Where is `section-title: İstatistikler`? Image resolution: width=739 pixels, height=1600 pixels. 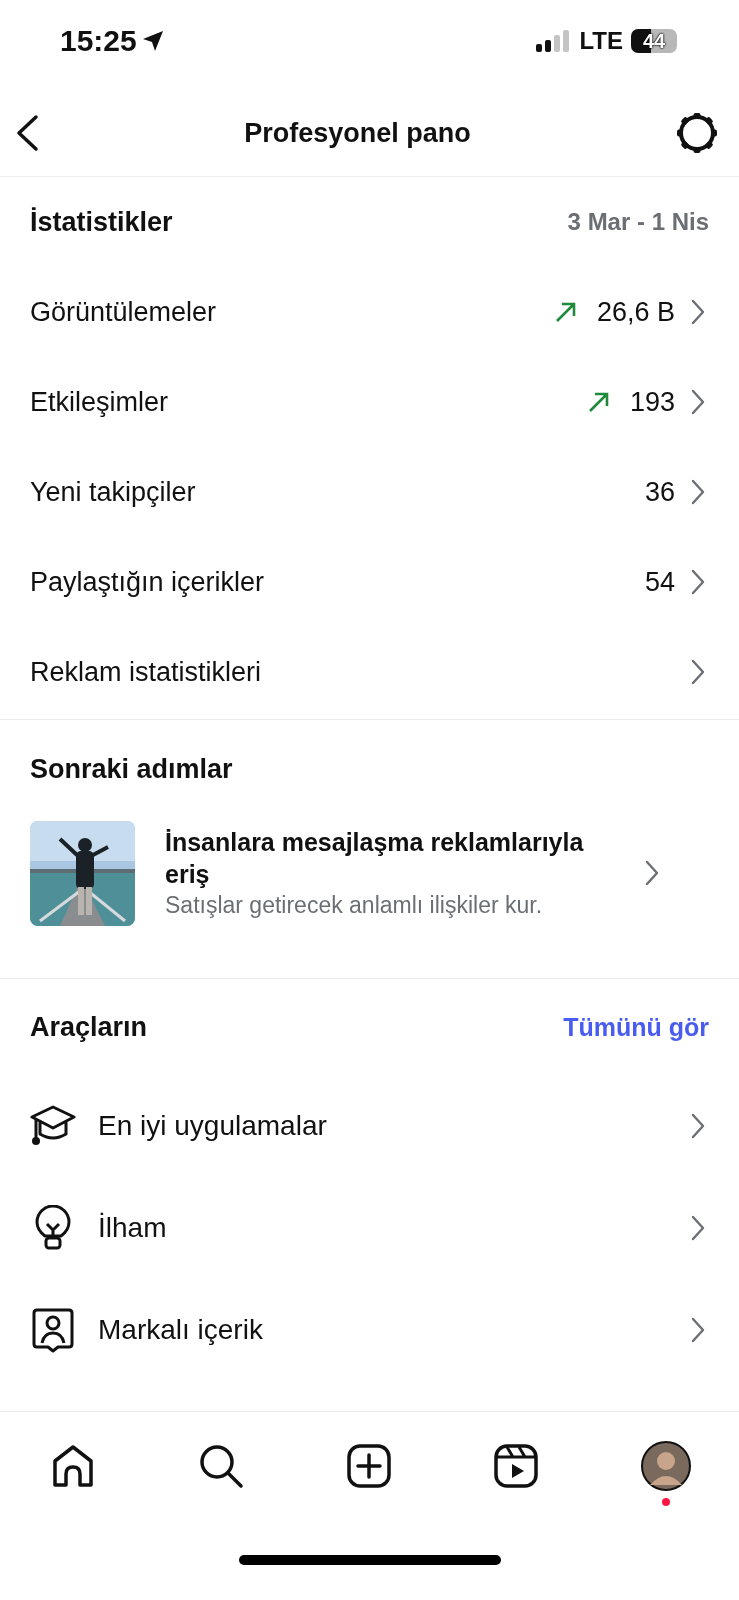 section-title: İstatistikler is located at coordinates (101, 222).